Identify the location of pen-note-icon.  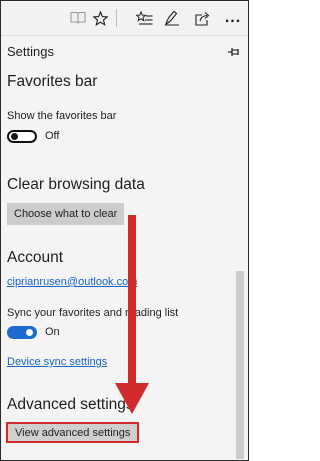
(172, 18).